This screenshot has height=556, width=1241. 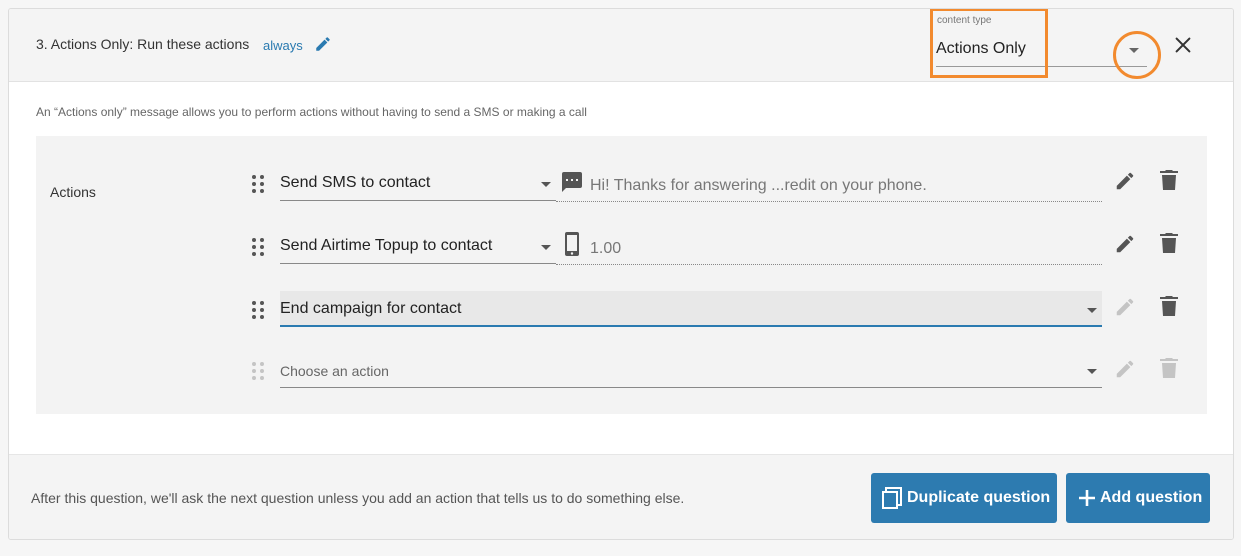 I want to click on action-select: Send SMS to contact, so click(x=418, y=183).